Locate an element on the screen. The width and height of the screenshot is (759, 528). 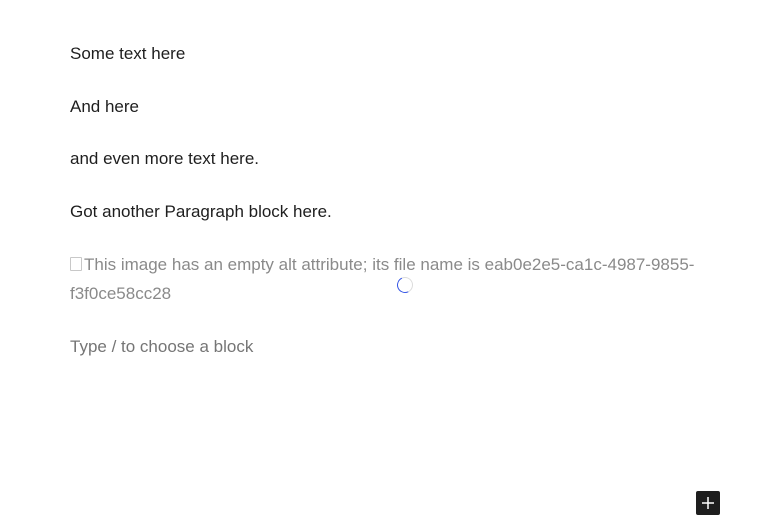
plus-icon is located at coordinates (708, 503).